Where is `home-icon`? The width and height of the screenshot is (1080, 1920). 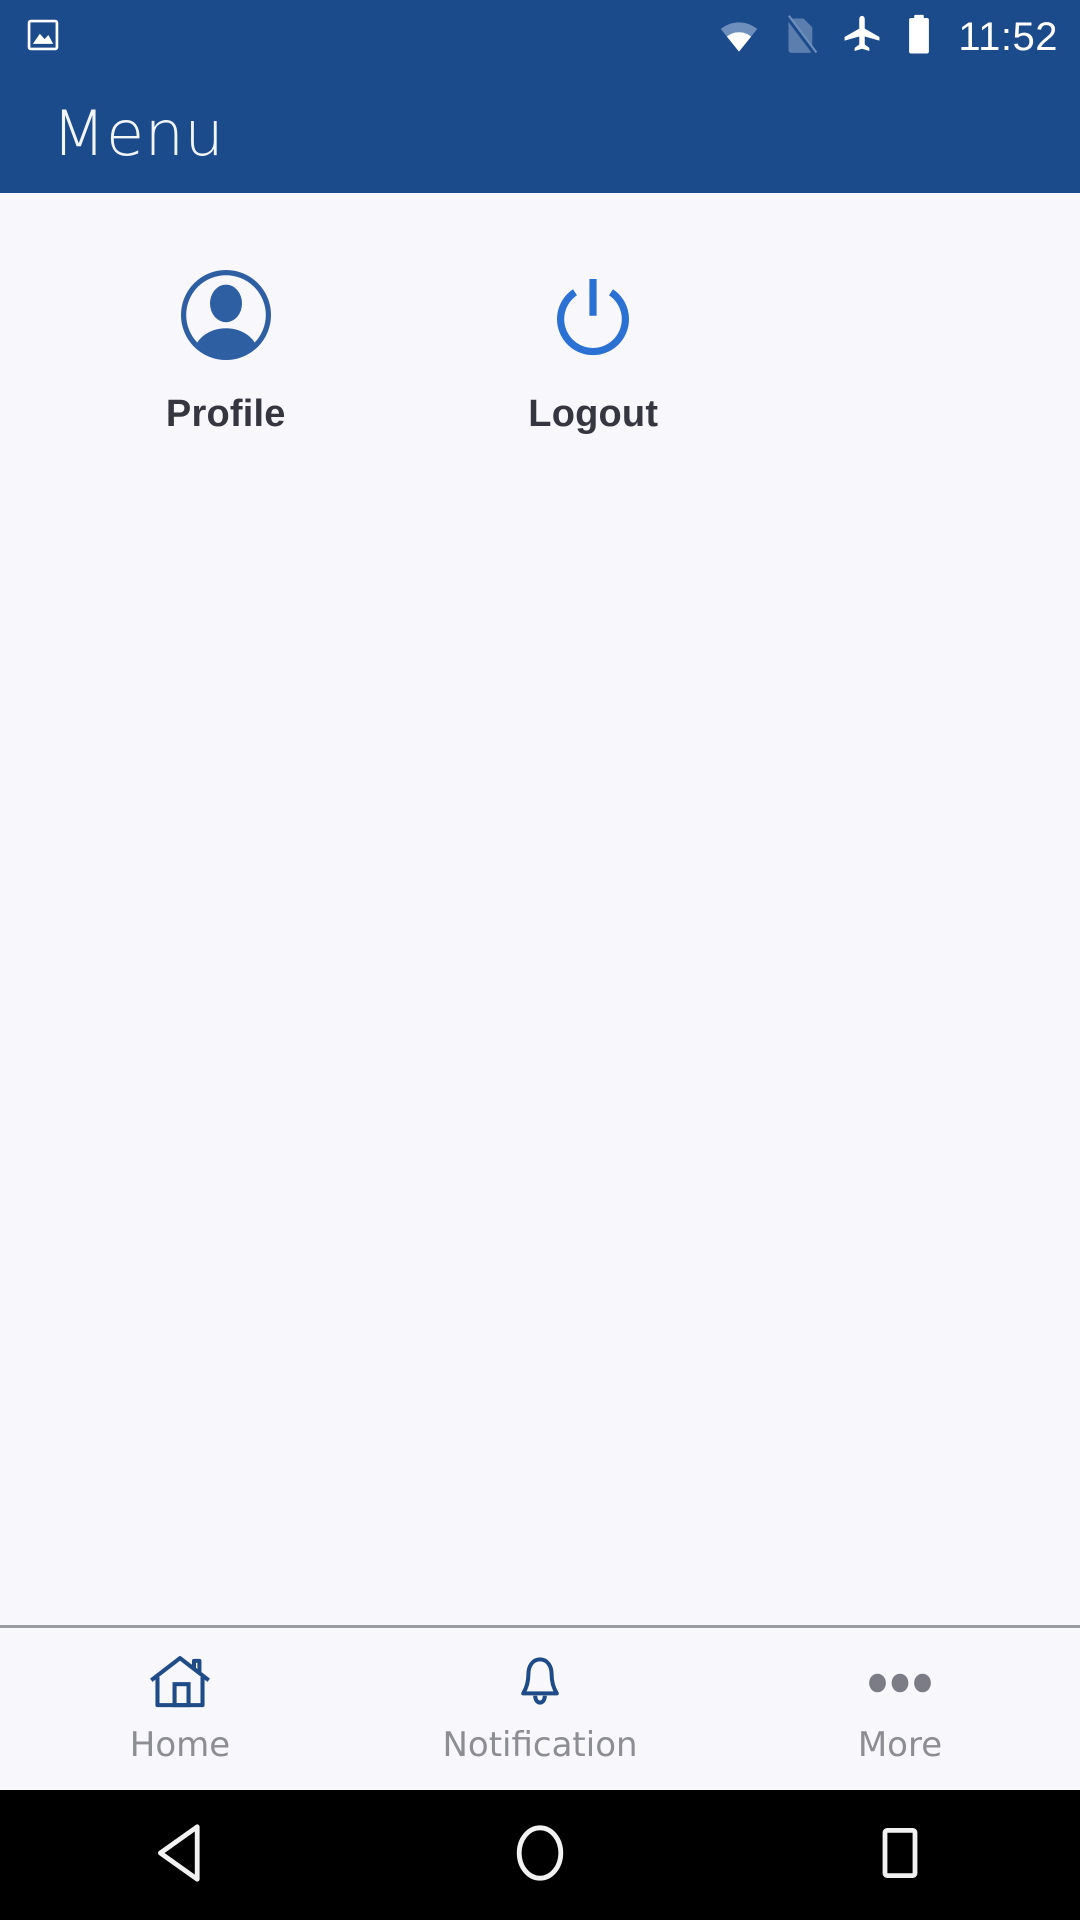
home-icon is located at coordinates (180, 1683).